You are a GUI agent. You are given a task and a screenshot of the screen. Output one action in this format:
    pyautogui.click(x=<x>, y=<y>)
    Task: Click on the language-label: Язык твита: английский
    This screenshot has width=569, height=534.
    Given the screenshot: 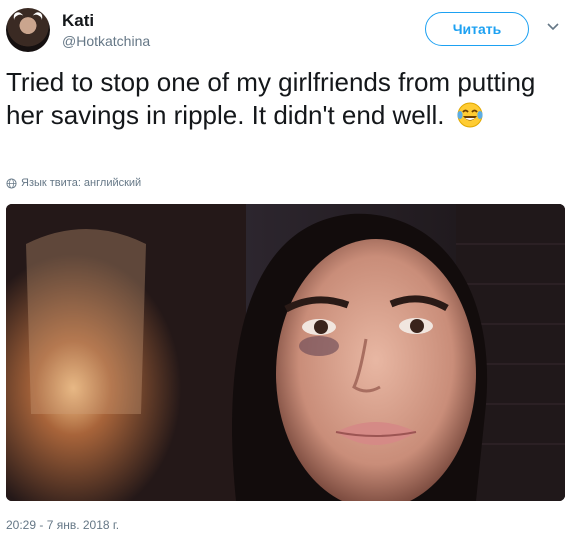 What is the action you would take?
    pyautogui.click(x=81, y=183)
    